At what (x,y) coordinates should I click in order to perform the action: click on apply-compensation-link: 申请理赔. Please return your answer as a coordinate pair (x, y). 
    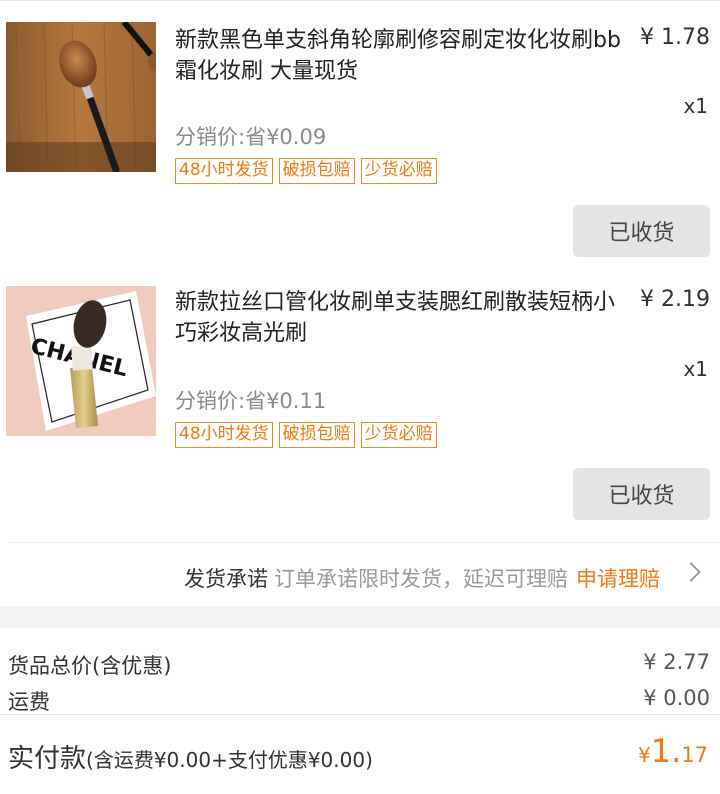
    Looking at the image, I should click on (618, 579).